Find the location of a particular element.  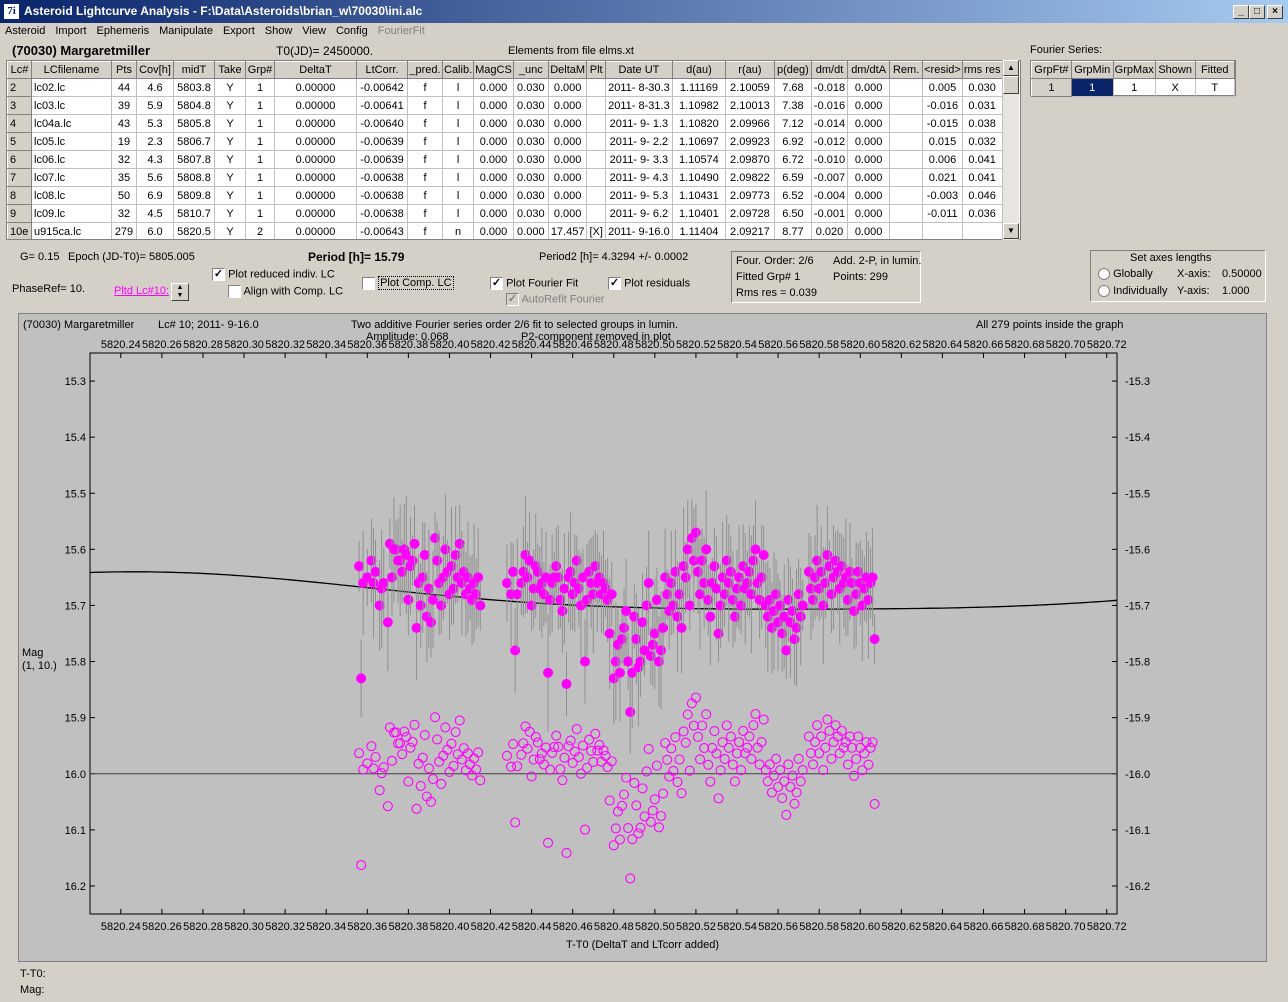

table-scrollbar: ▲ ▼ is located at coordinates (1010, 150).